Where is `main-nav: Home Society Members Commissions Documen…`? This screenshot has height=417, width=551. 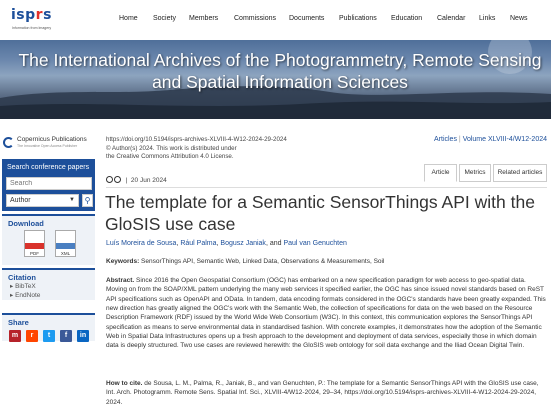
main-nav: Home Society Members Commissions Documen… is located at coordinates (275, 21).